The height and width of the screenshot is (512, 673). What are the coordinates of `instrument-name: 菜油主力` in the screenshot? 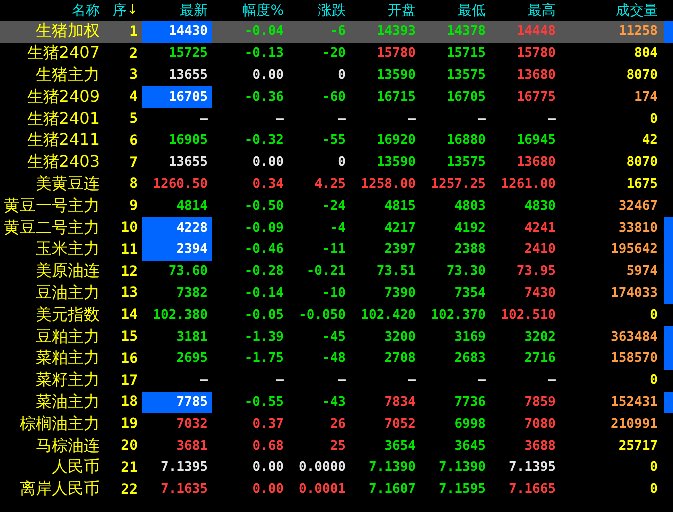 It's located at (68, 402).